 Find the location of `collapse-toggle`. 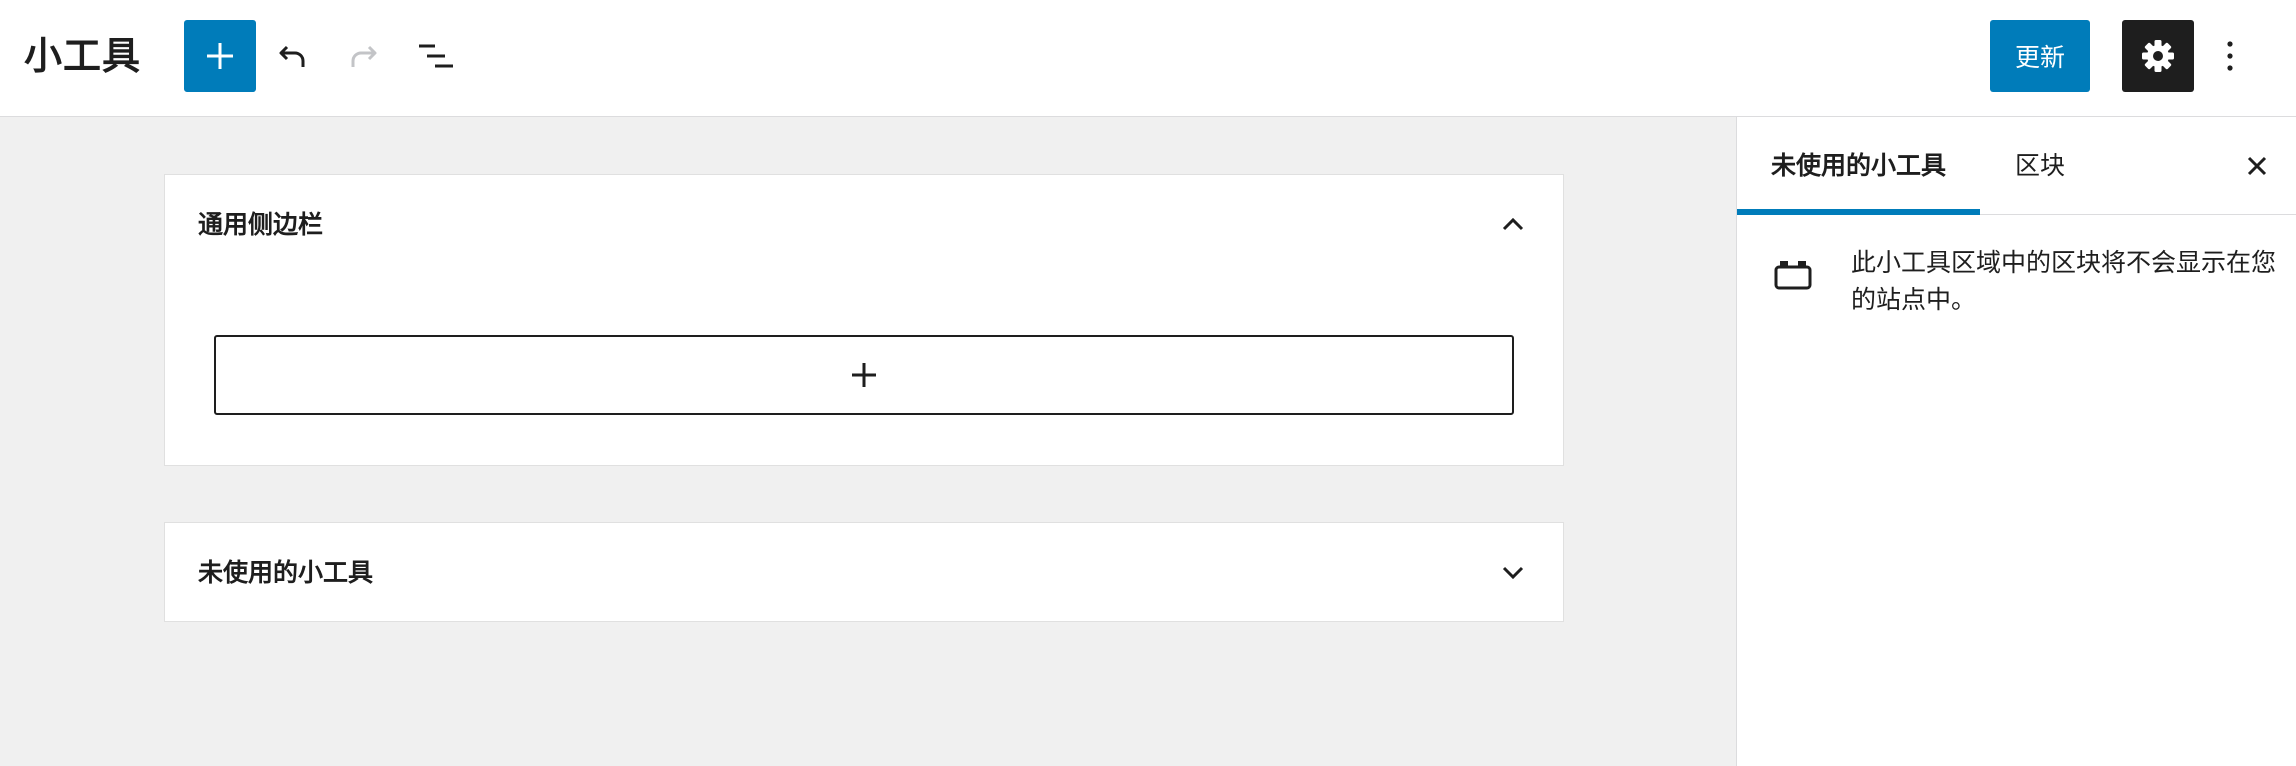

collapse-toggle is located at coordinates (1513, 224).